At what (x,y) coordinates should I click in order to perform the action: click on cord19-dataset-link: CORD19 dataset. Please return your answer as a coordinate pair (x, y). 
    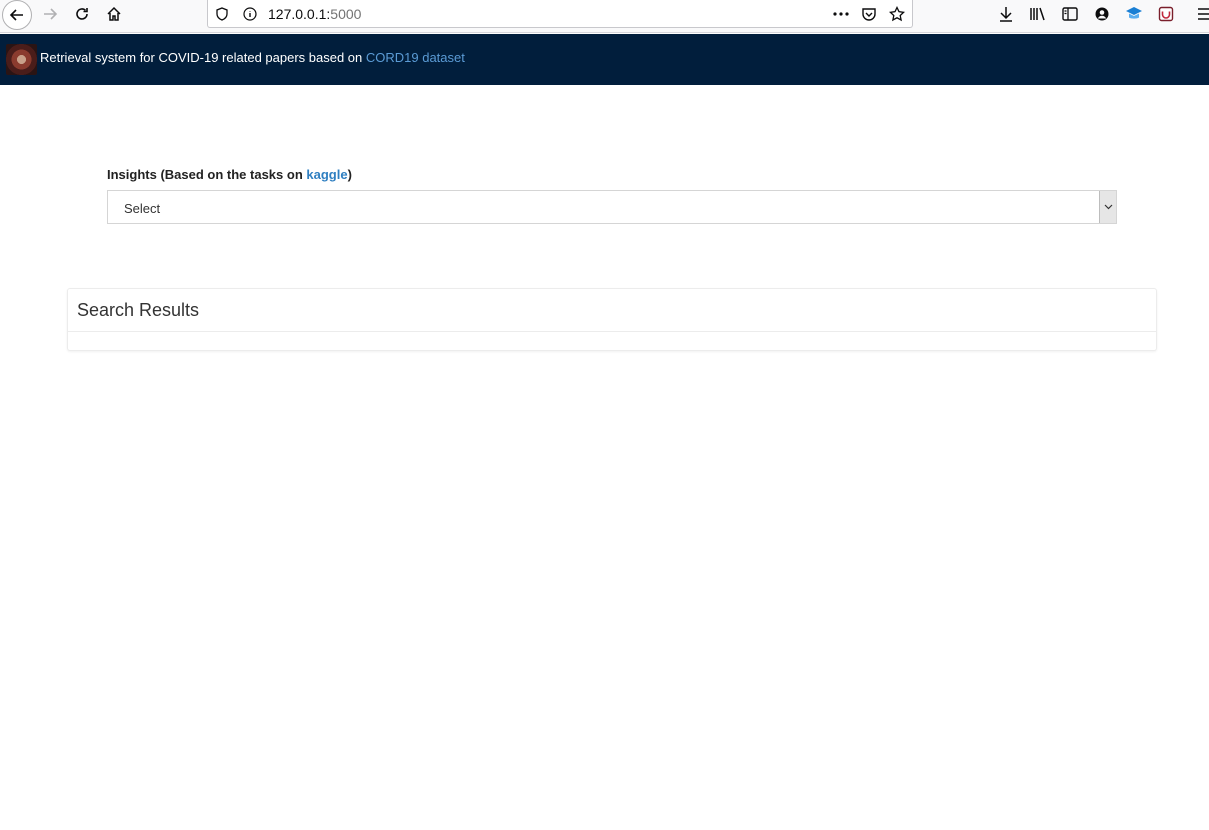
    Looking at the image, I should click on (415, 57).